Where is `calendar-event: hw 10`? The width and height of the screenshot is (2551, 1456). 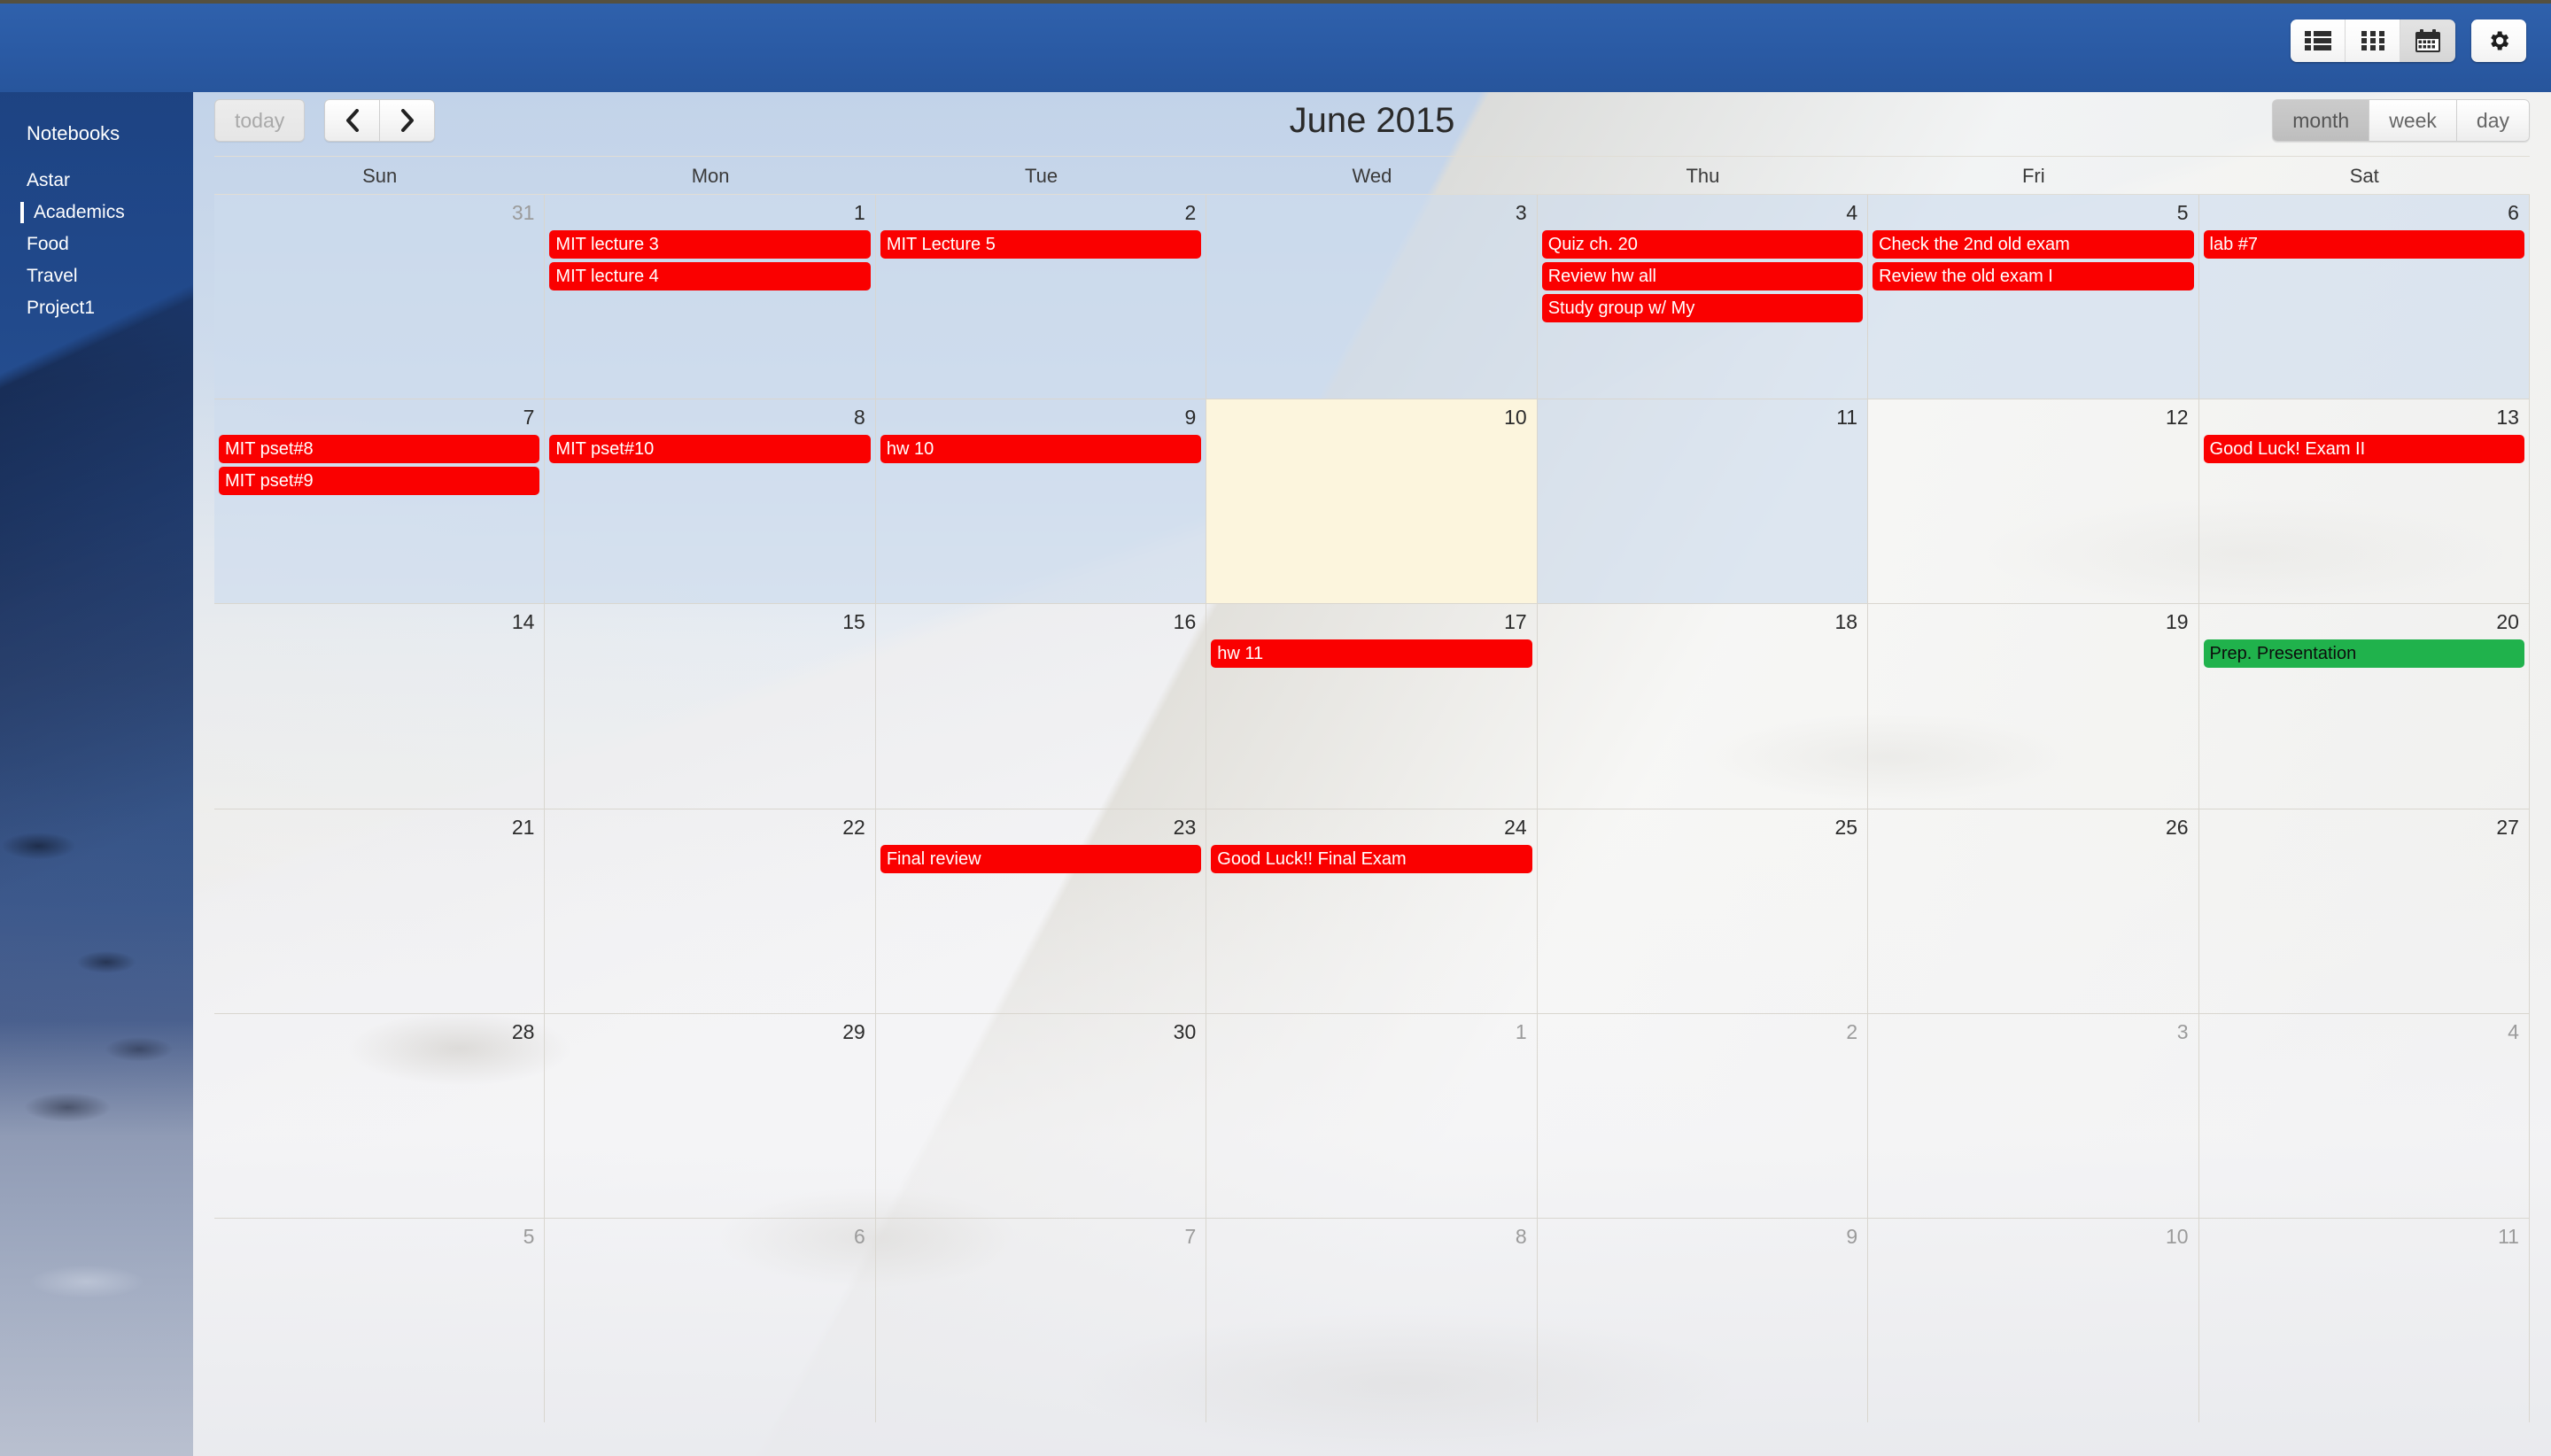 calendar-event: hw 10 is located at coordinates (1041, 449).